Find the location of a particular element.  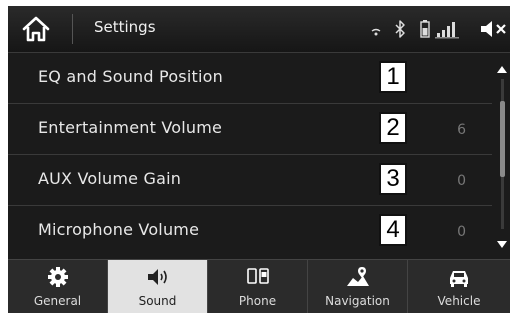

tab-label: Navigation is located at coordinates (357, 301).